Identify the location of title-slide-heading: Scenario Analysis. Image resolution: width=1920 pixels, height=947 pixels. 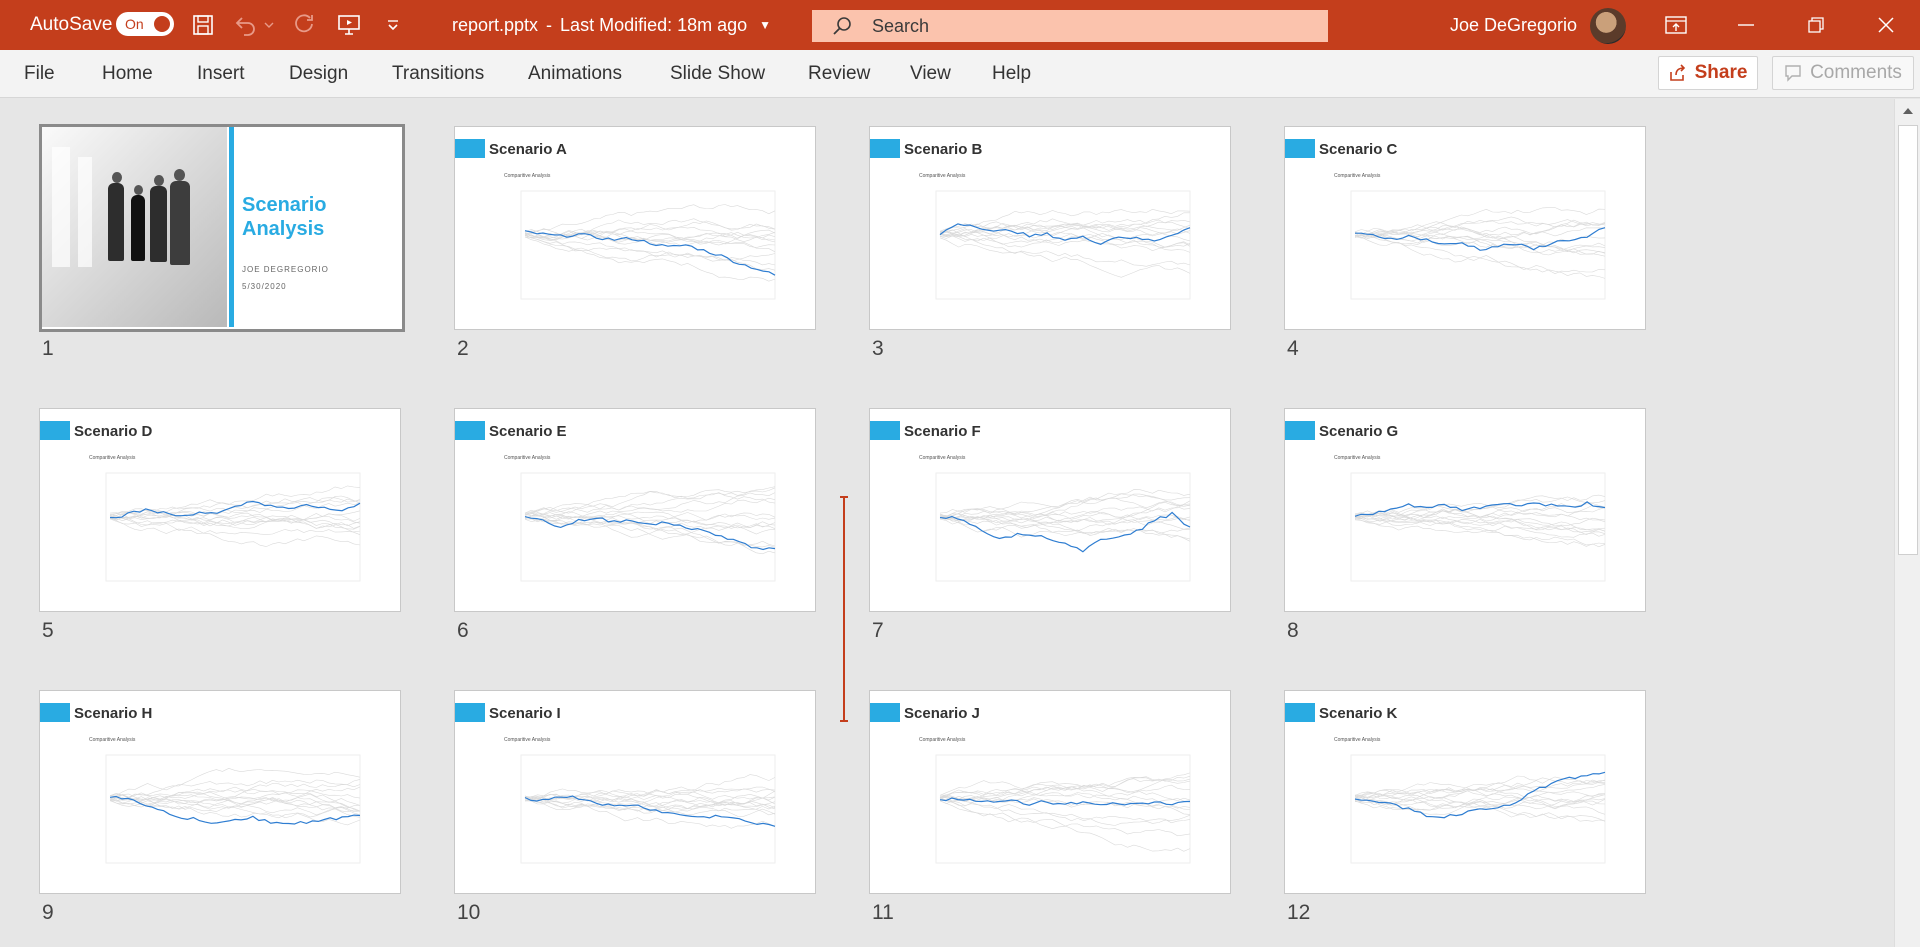
(312, 217).